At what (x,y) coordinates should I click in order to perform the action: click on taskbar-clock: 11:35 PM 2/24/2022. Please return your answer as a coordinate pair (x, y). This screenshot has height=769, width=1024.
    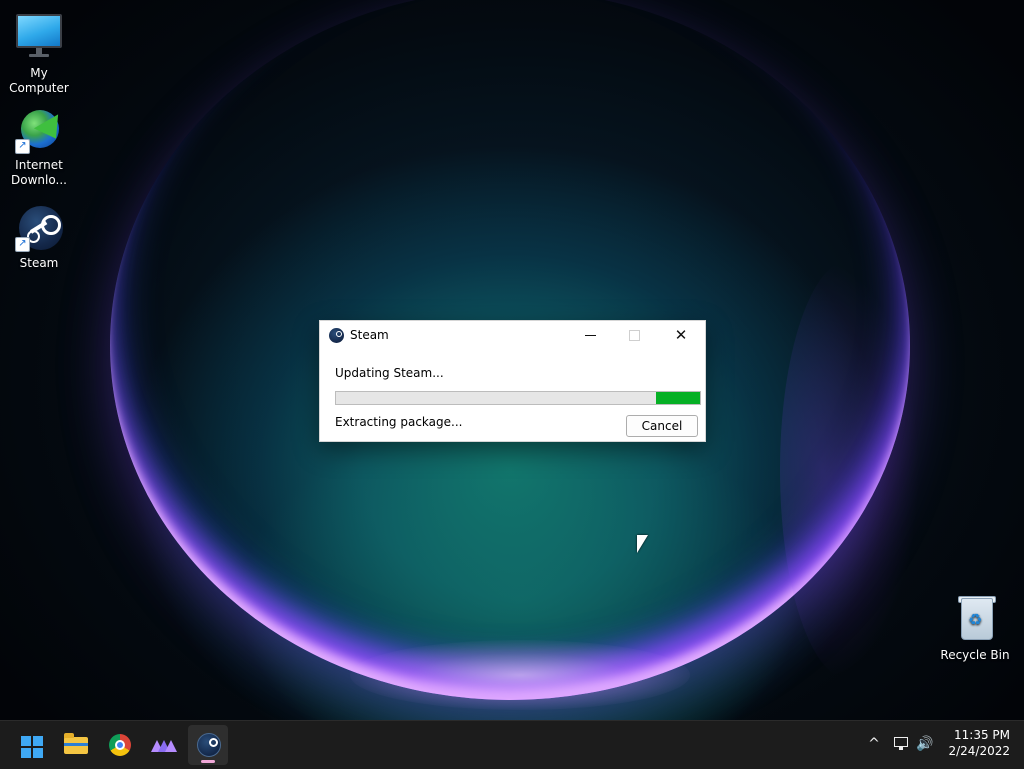
    Looking at the image, I should click on (977, 743).